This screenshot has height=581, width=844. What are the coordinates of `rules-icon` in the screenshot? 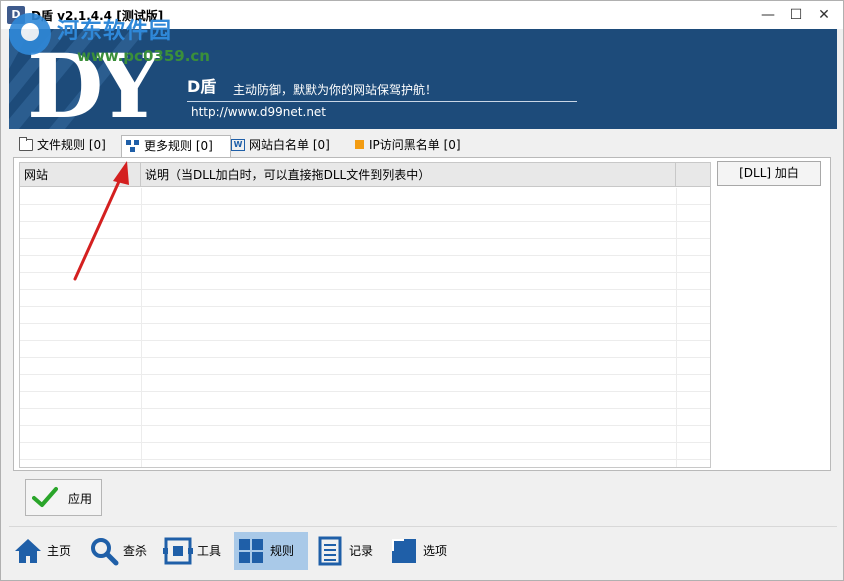 It's located at (251, 551).